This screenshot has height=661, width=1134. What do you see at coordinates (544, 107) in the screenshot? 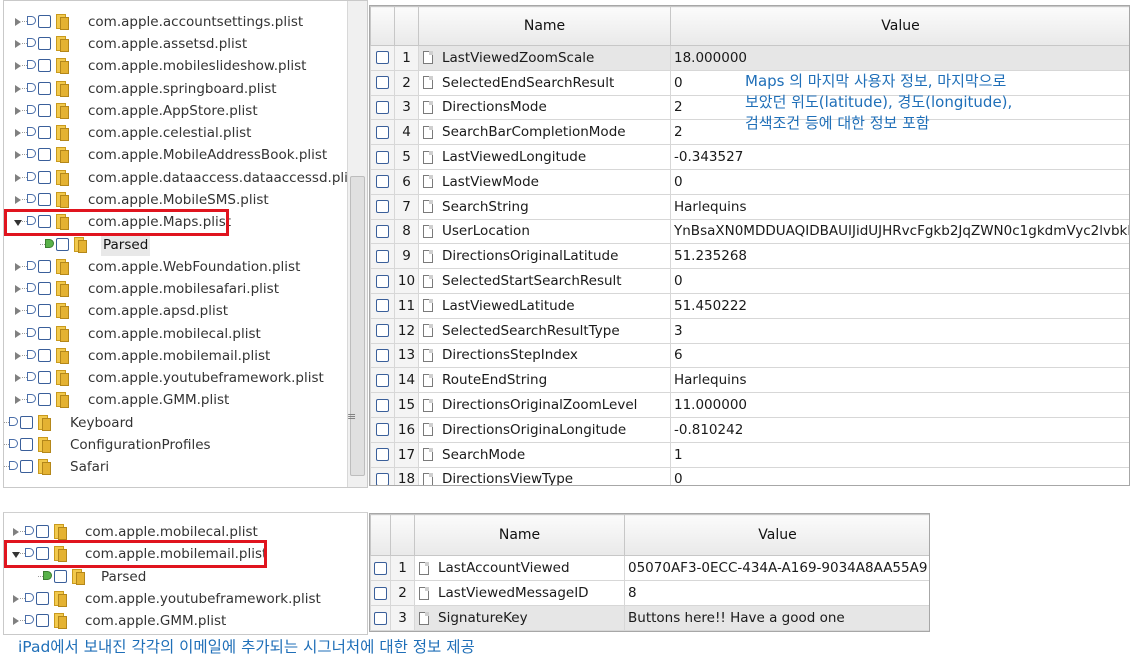
I see `property-name-cell: DirectionsMode` at bounding box center [544, 107].